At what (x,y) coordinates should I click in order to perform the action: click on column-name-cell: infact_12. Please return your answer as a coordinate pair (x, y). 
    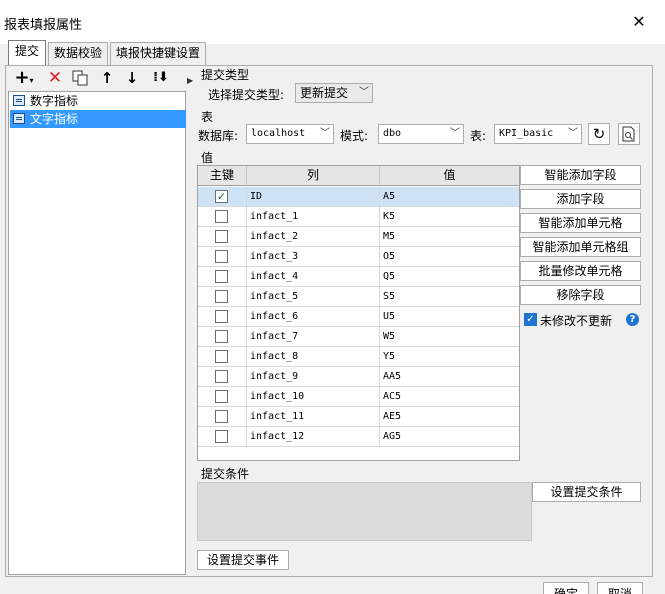
    Looking at the image, I should click on (313, 436).